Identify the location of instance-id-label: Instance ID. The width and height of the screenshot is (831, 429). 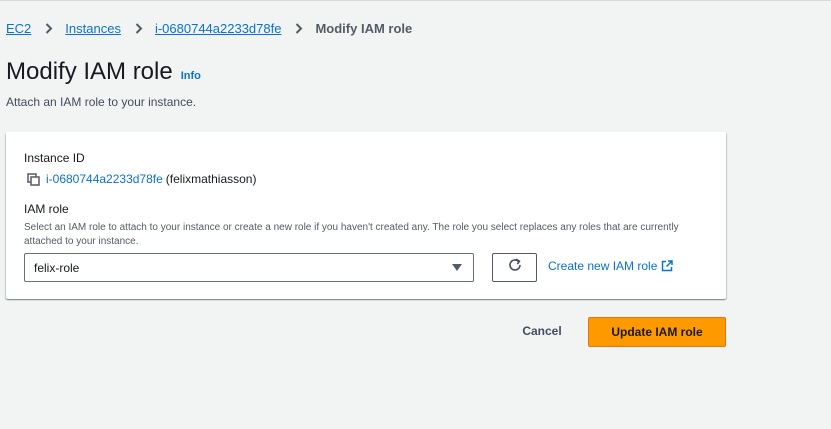
(54, 158).